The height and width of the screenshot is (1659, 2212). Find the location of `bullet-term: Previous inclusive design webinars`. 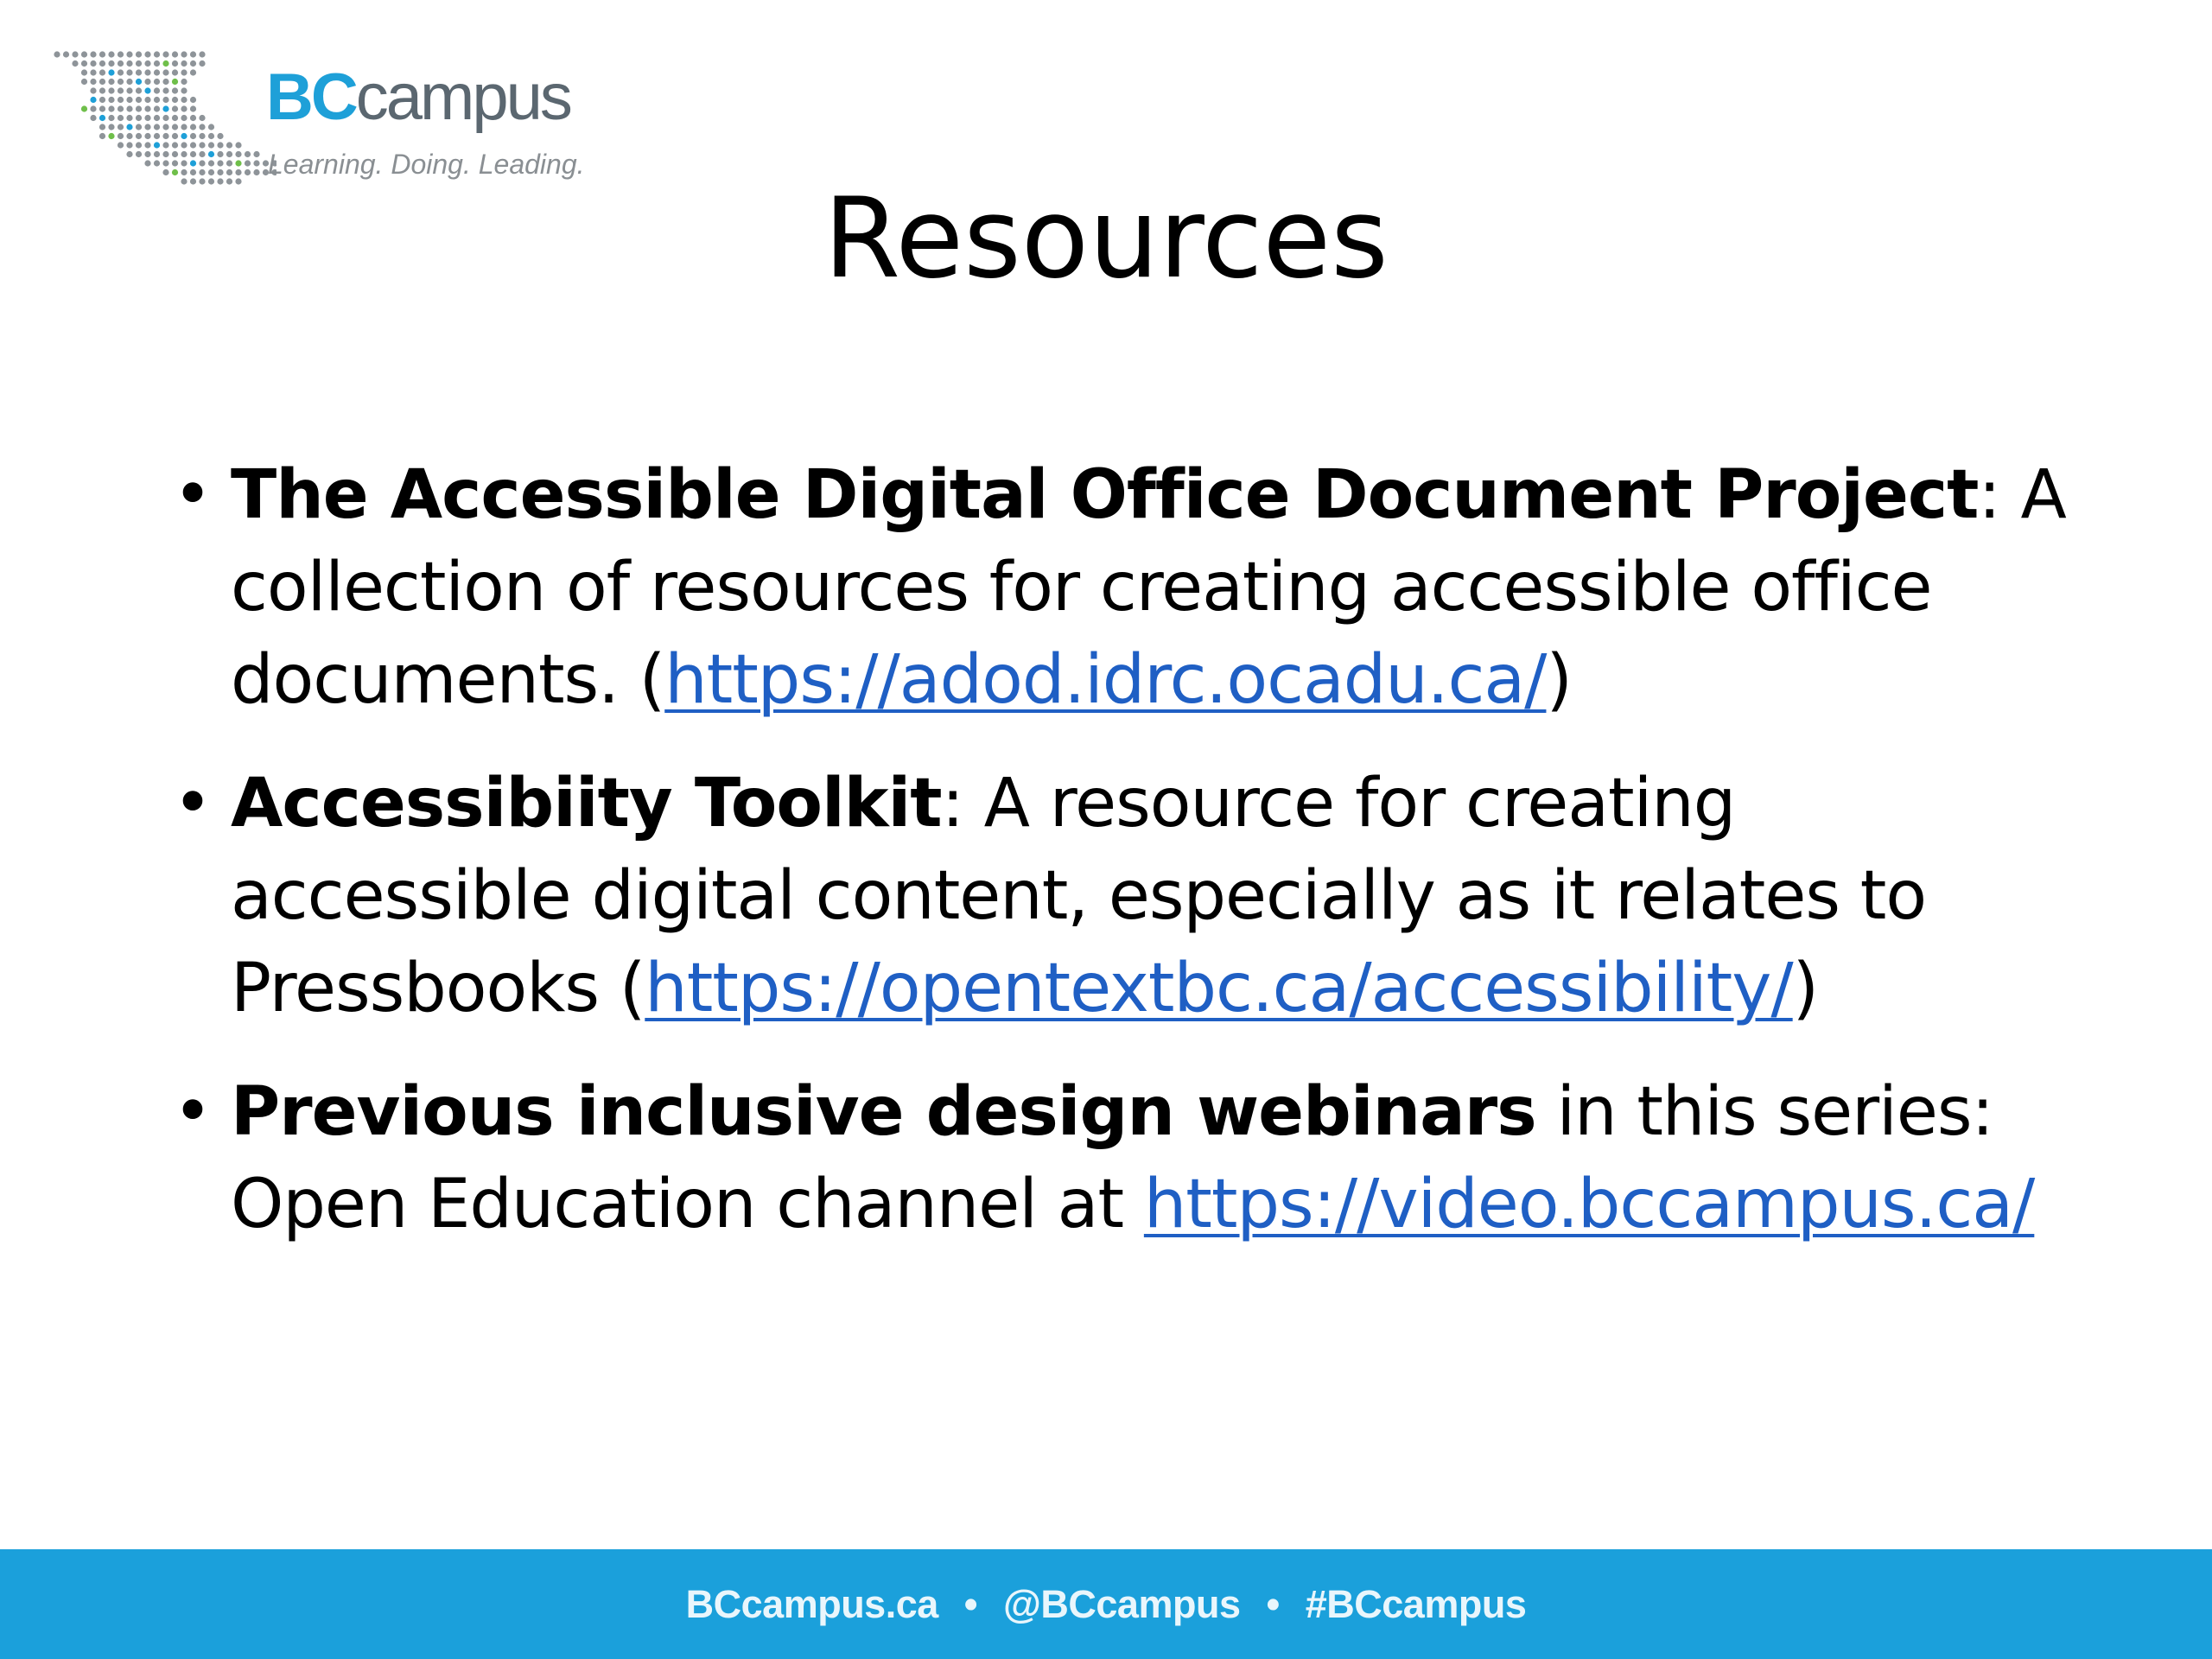

bullet-term: Previous inclusive design webinars is located at coordinates (884, 1112).